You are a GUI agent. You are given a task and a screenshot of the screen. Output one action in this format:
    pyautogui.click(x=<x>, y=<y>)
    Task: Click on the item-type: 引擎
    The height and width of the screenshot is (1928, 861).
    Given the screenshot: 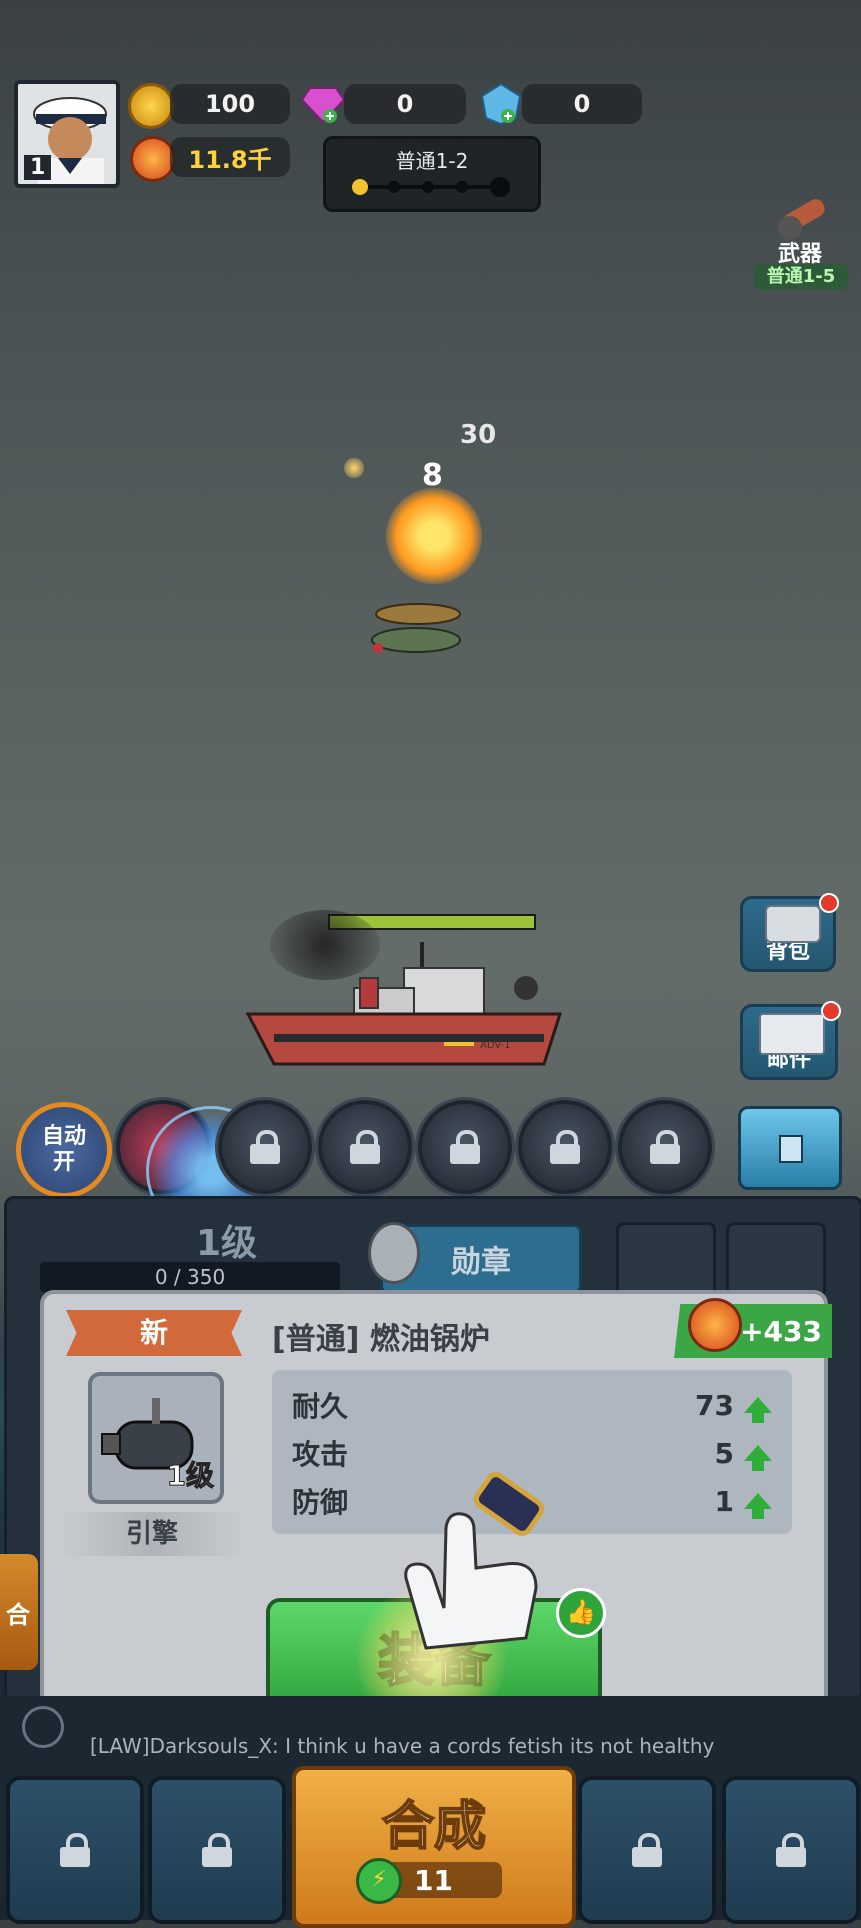 What is the action you would take?
    pyautogui.click(x=152, y=1534)
    